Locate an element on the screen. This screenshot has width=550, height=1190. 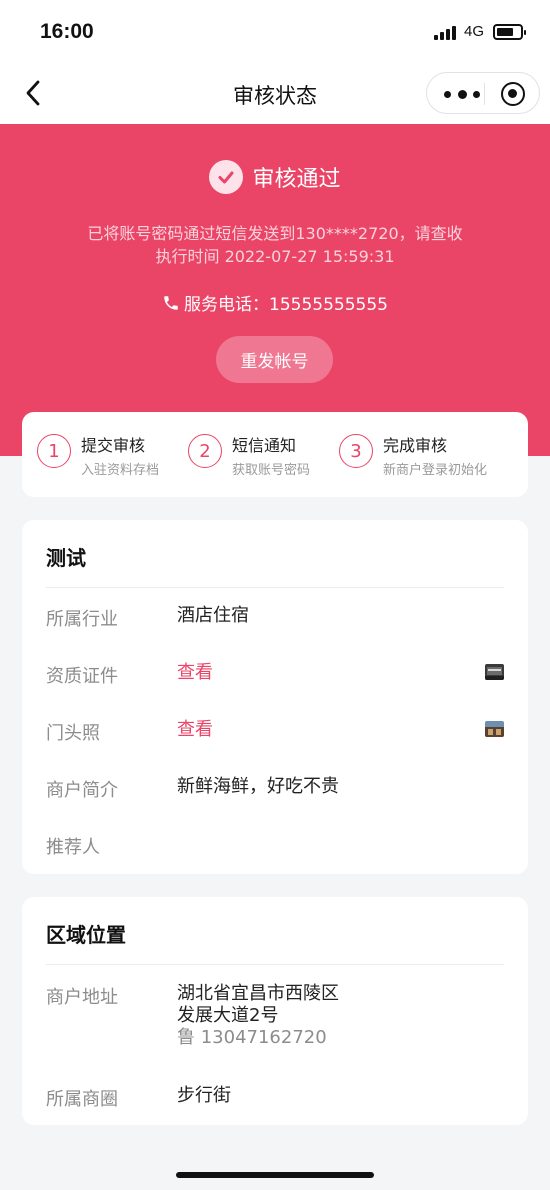
review-status-text: 审核通过 is located at coordinates (296, 179).